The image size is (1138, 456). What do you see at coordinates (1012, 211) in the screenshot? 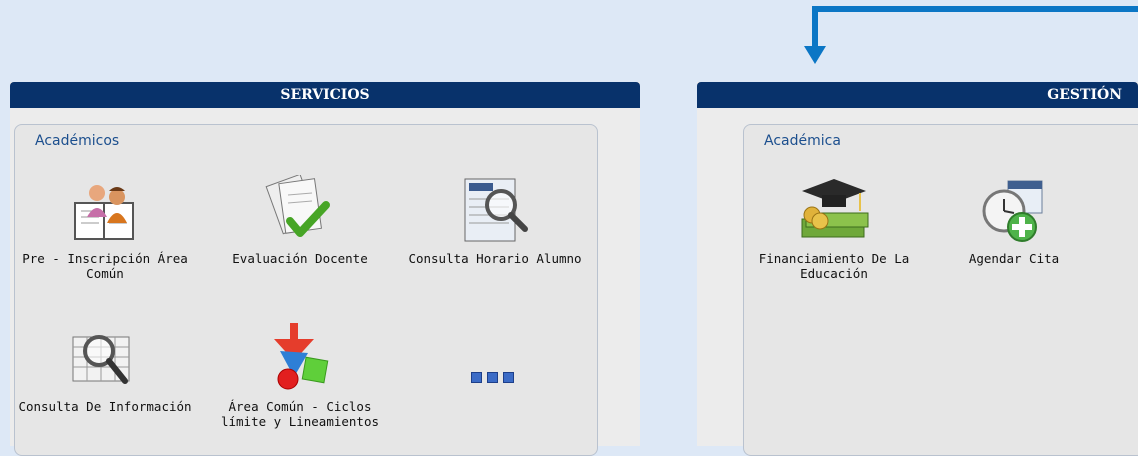
I see `clock-calendar-add-icon` at bounding box center [1012, 211].